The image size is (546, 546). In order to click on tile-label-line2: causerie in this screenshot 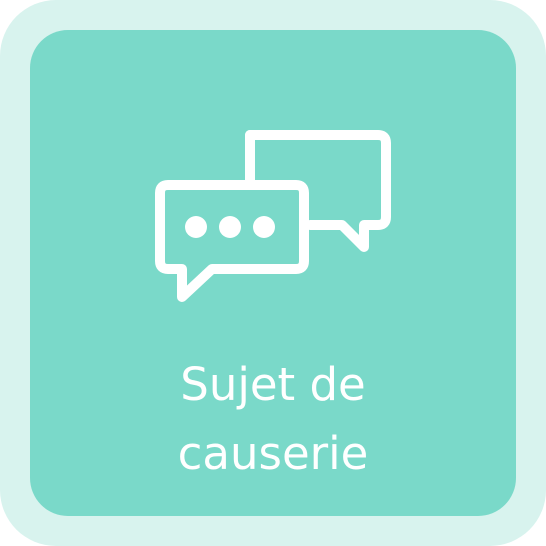, I will do `click(273, 453)`.